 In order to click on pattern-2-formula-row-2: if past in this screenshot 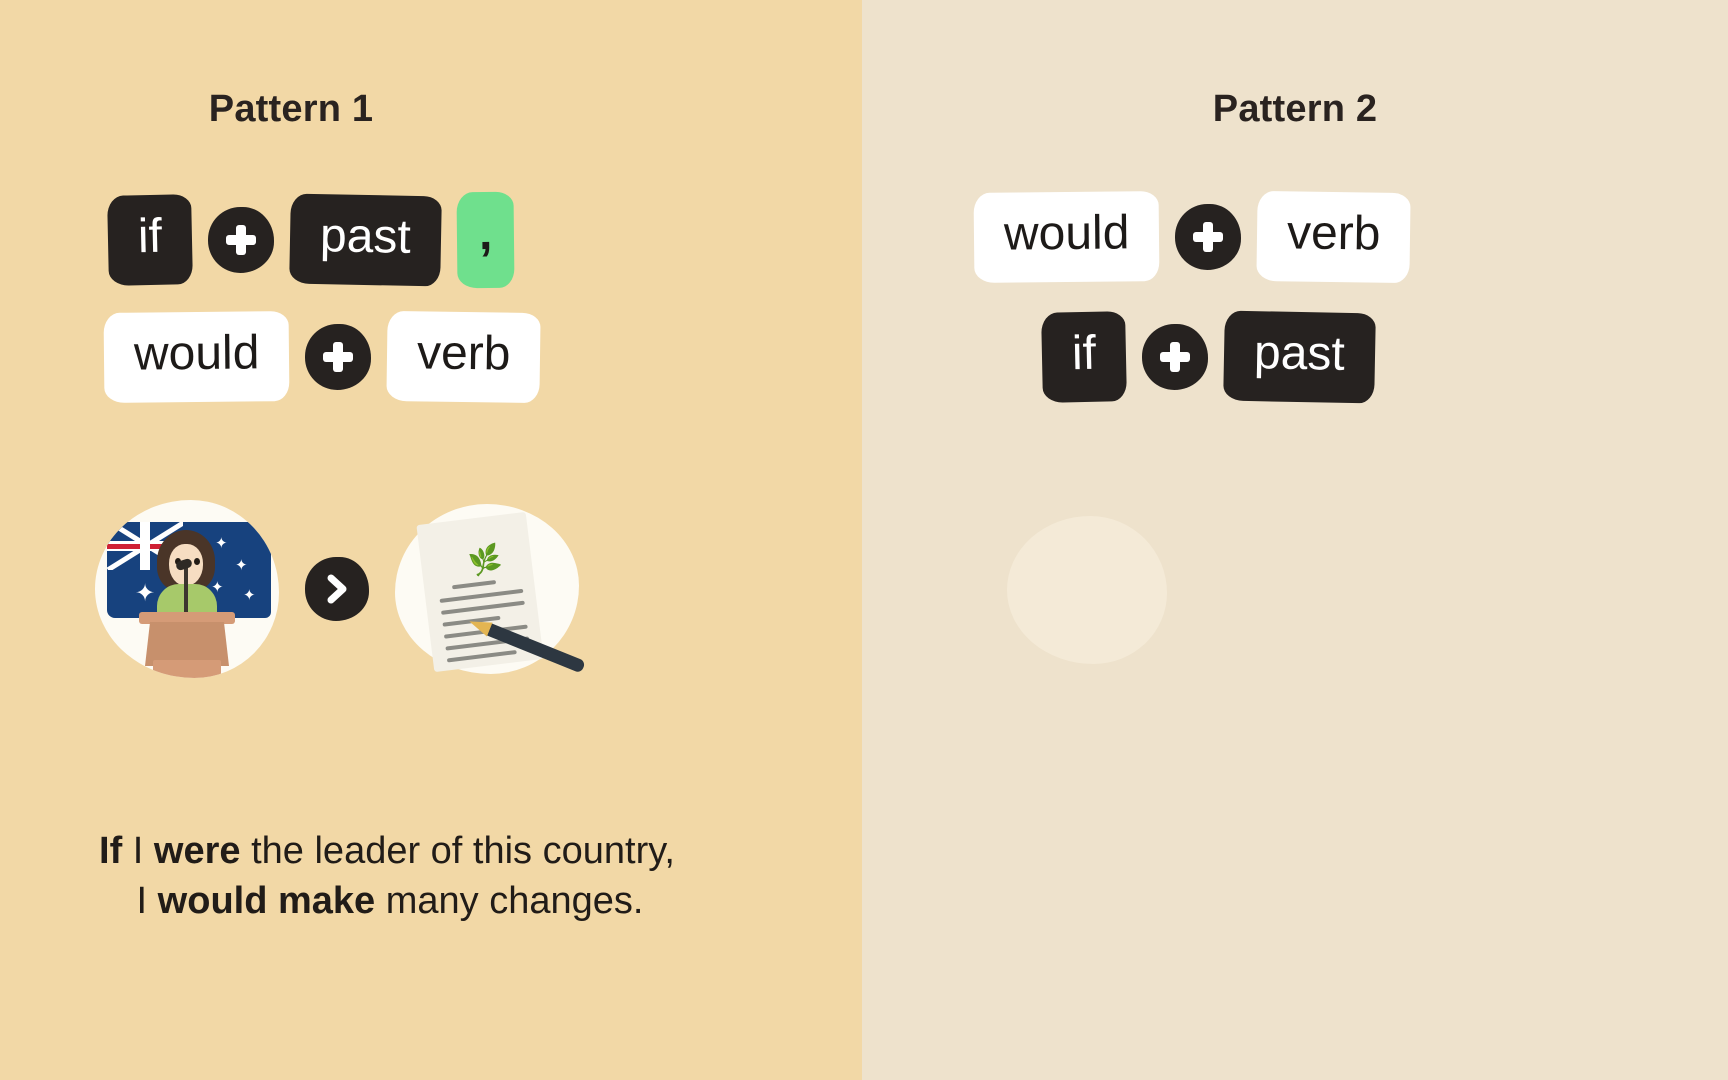, I will do `click(1208, 357)`.